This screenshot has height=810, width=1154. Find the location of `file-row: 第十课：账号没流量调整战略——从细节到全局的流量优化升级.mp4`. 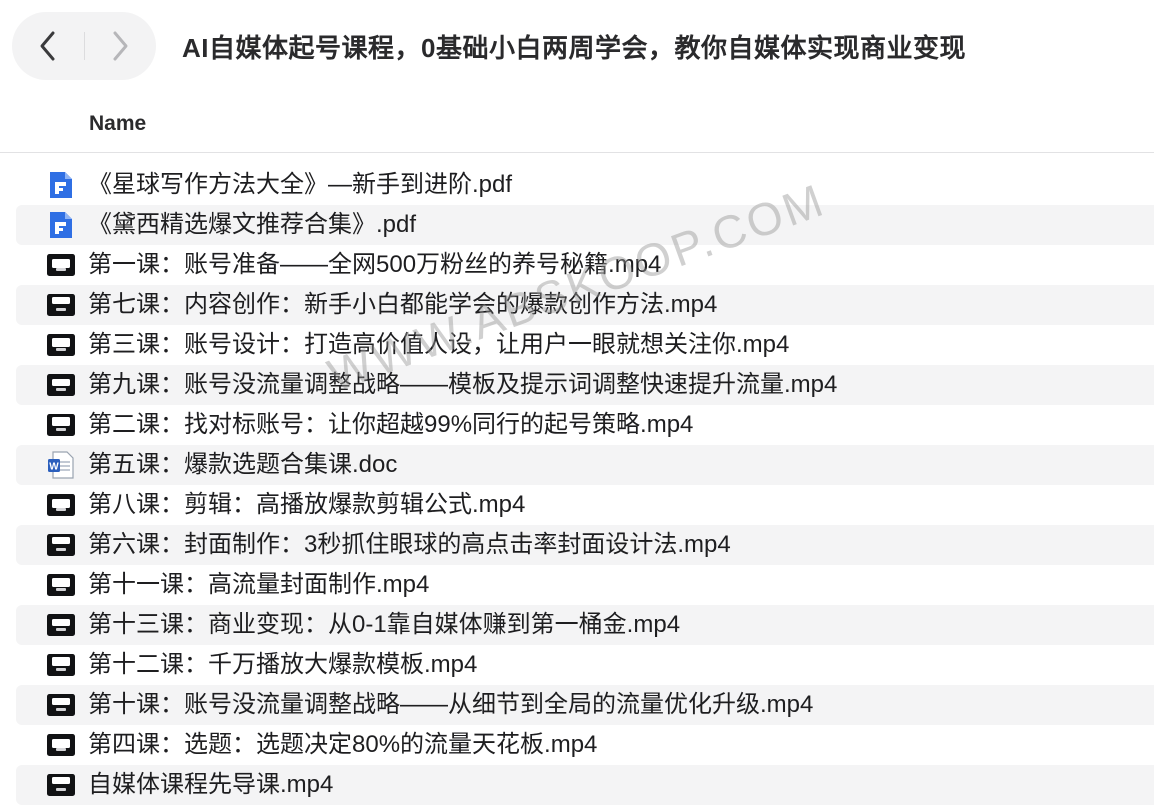

file-row: 第十课：账号没流量调整战略——从细节到全局的流量优化升级.mp4 is located at coordinates (585, 705).